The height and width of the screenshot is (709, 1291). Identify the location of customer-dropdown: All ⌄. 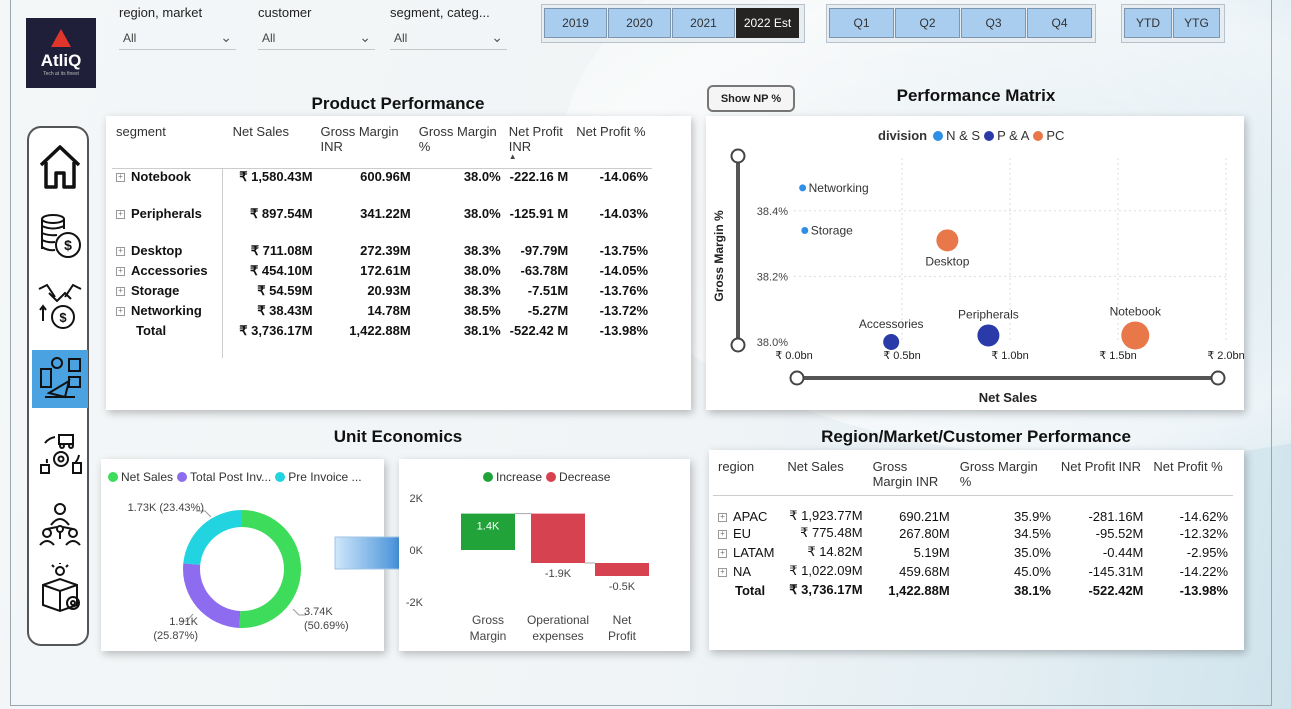
(316, 38).